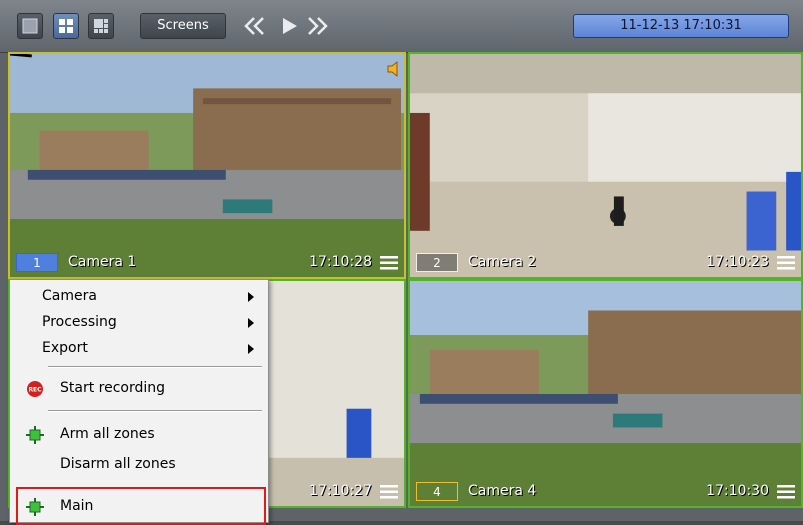 The height and width of the screenshot is (525, 803). I want to click on camera-number-badge: 2, so click(437, 262).